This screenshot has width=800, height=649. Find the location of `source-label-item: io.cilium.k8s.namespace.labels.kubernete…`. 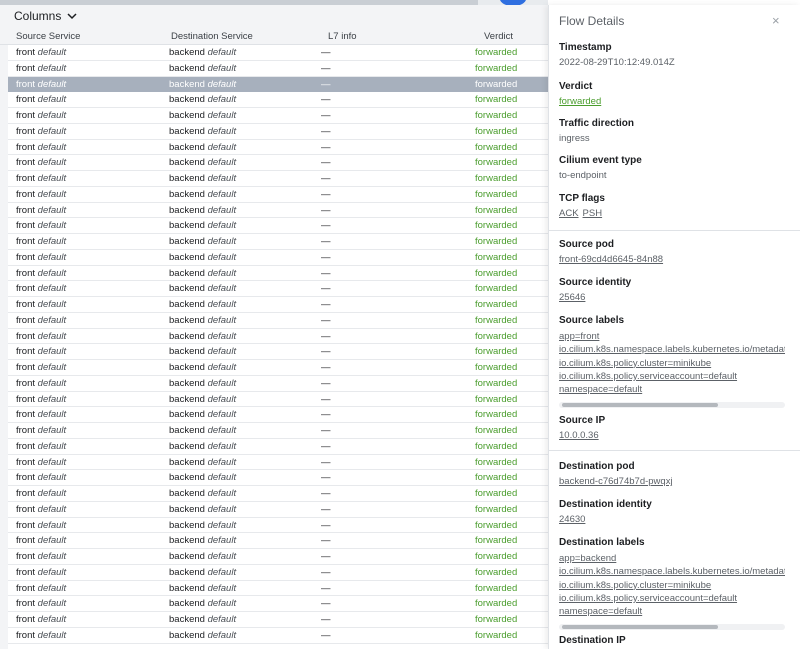

source-label-item: io.cilium.k8s.namespace.labels.kubernete… is located at coordinates (672, 349).